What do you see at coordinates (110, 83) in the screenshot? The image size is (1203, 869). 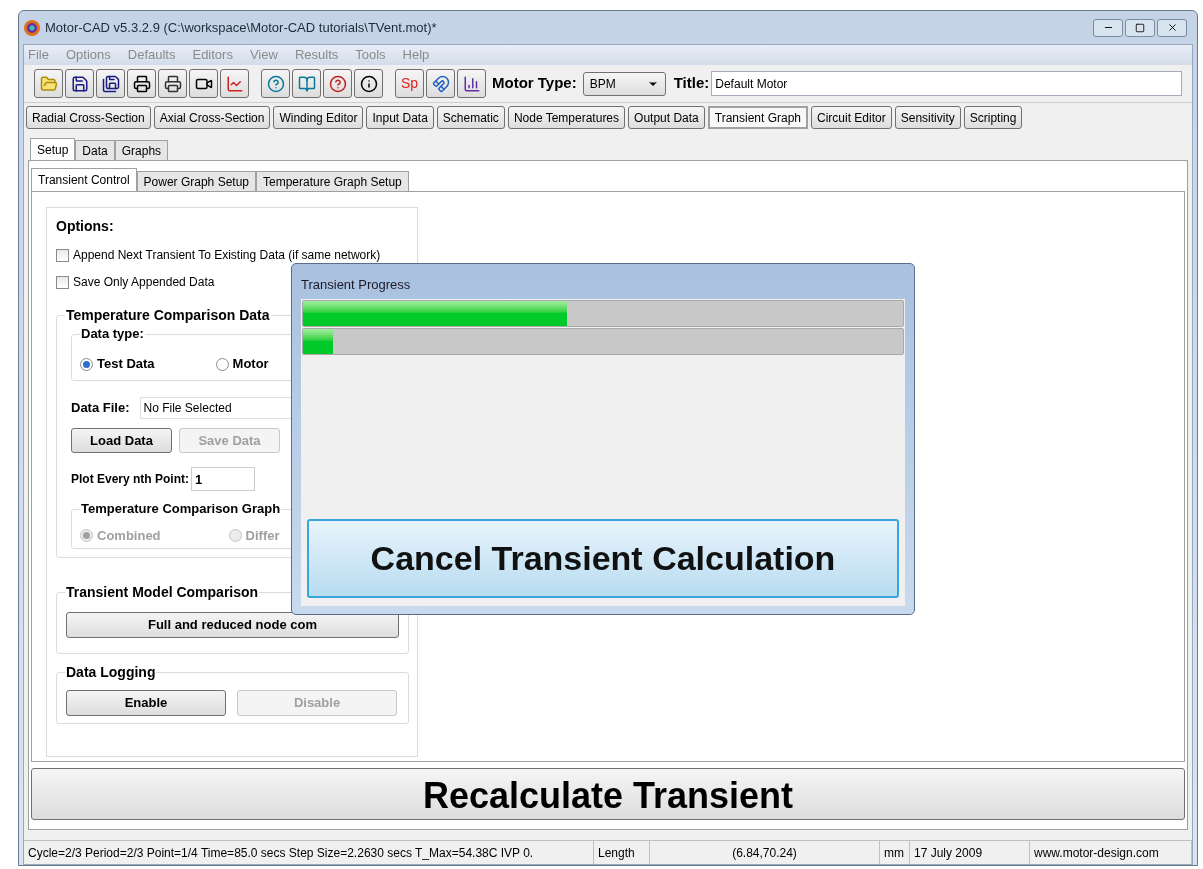 I see `save-all-icon` at bounding box center [110, 83].